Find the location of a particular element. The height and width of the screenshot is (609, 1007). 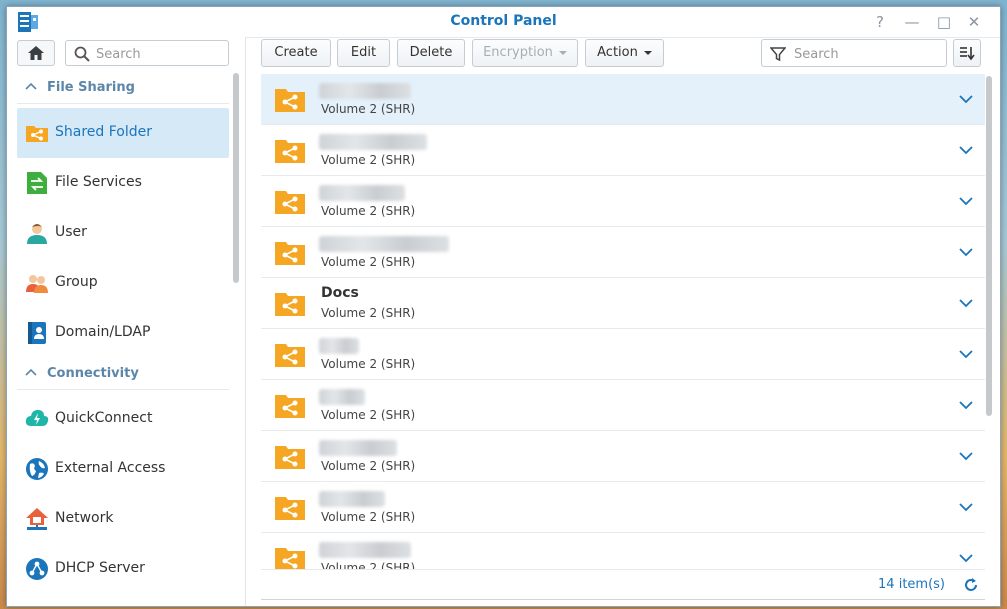

sort-icon is located at coordinates (967, 54).